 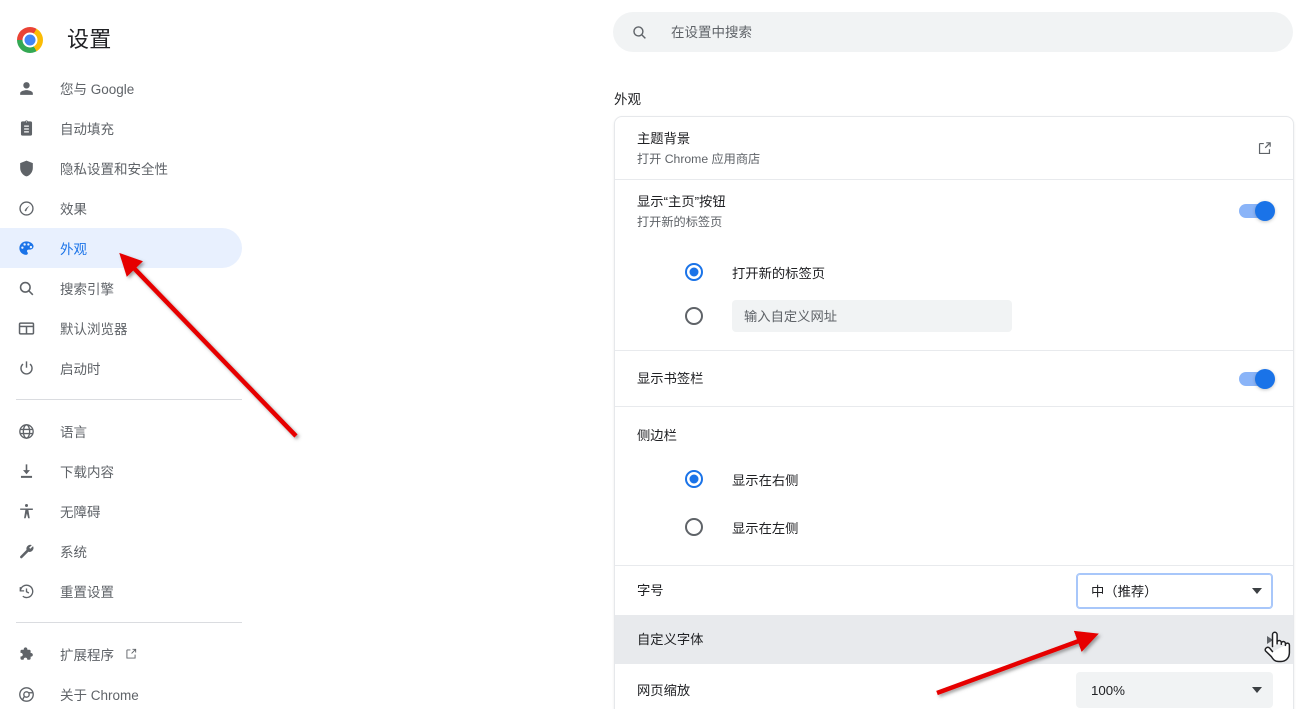 I want to click on custom-url-input, so click(x=872, y=316).